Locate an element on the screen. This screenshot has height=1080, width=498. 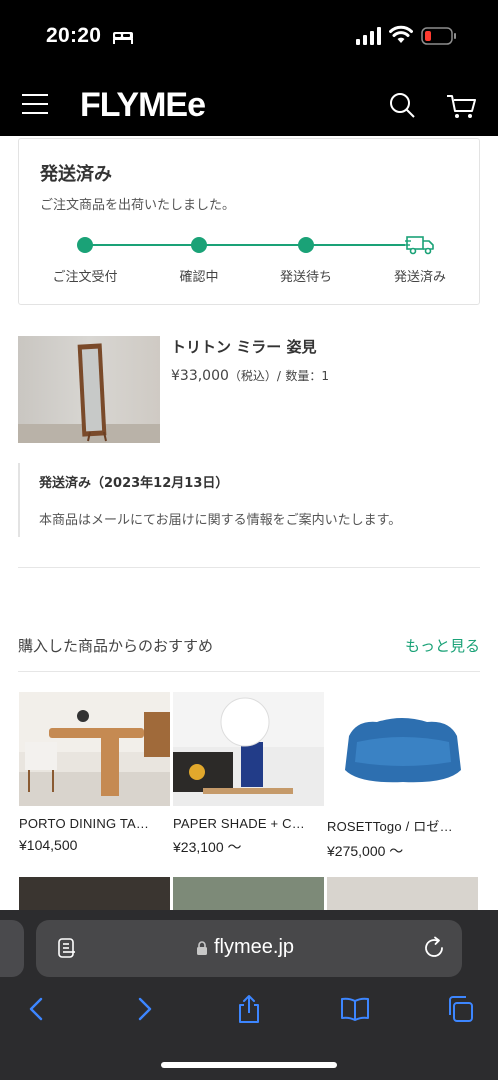
step-label-awaiting-shipment: 発送待ち is located at coordinates (305, 277).